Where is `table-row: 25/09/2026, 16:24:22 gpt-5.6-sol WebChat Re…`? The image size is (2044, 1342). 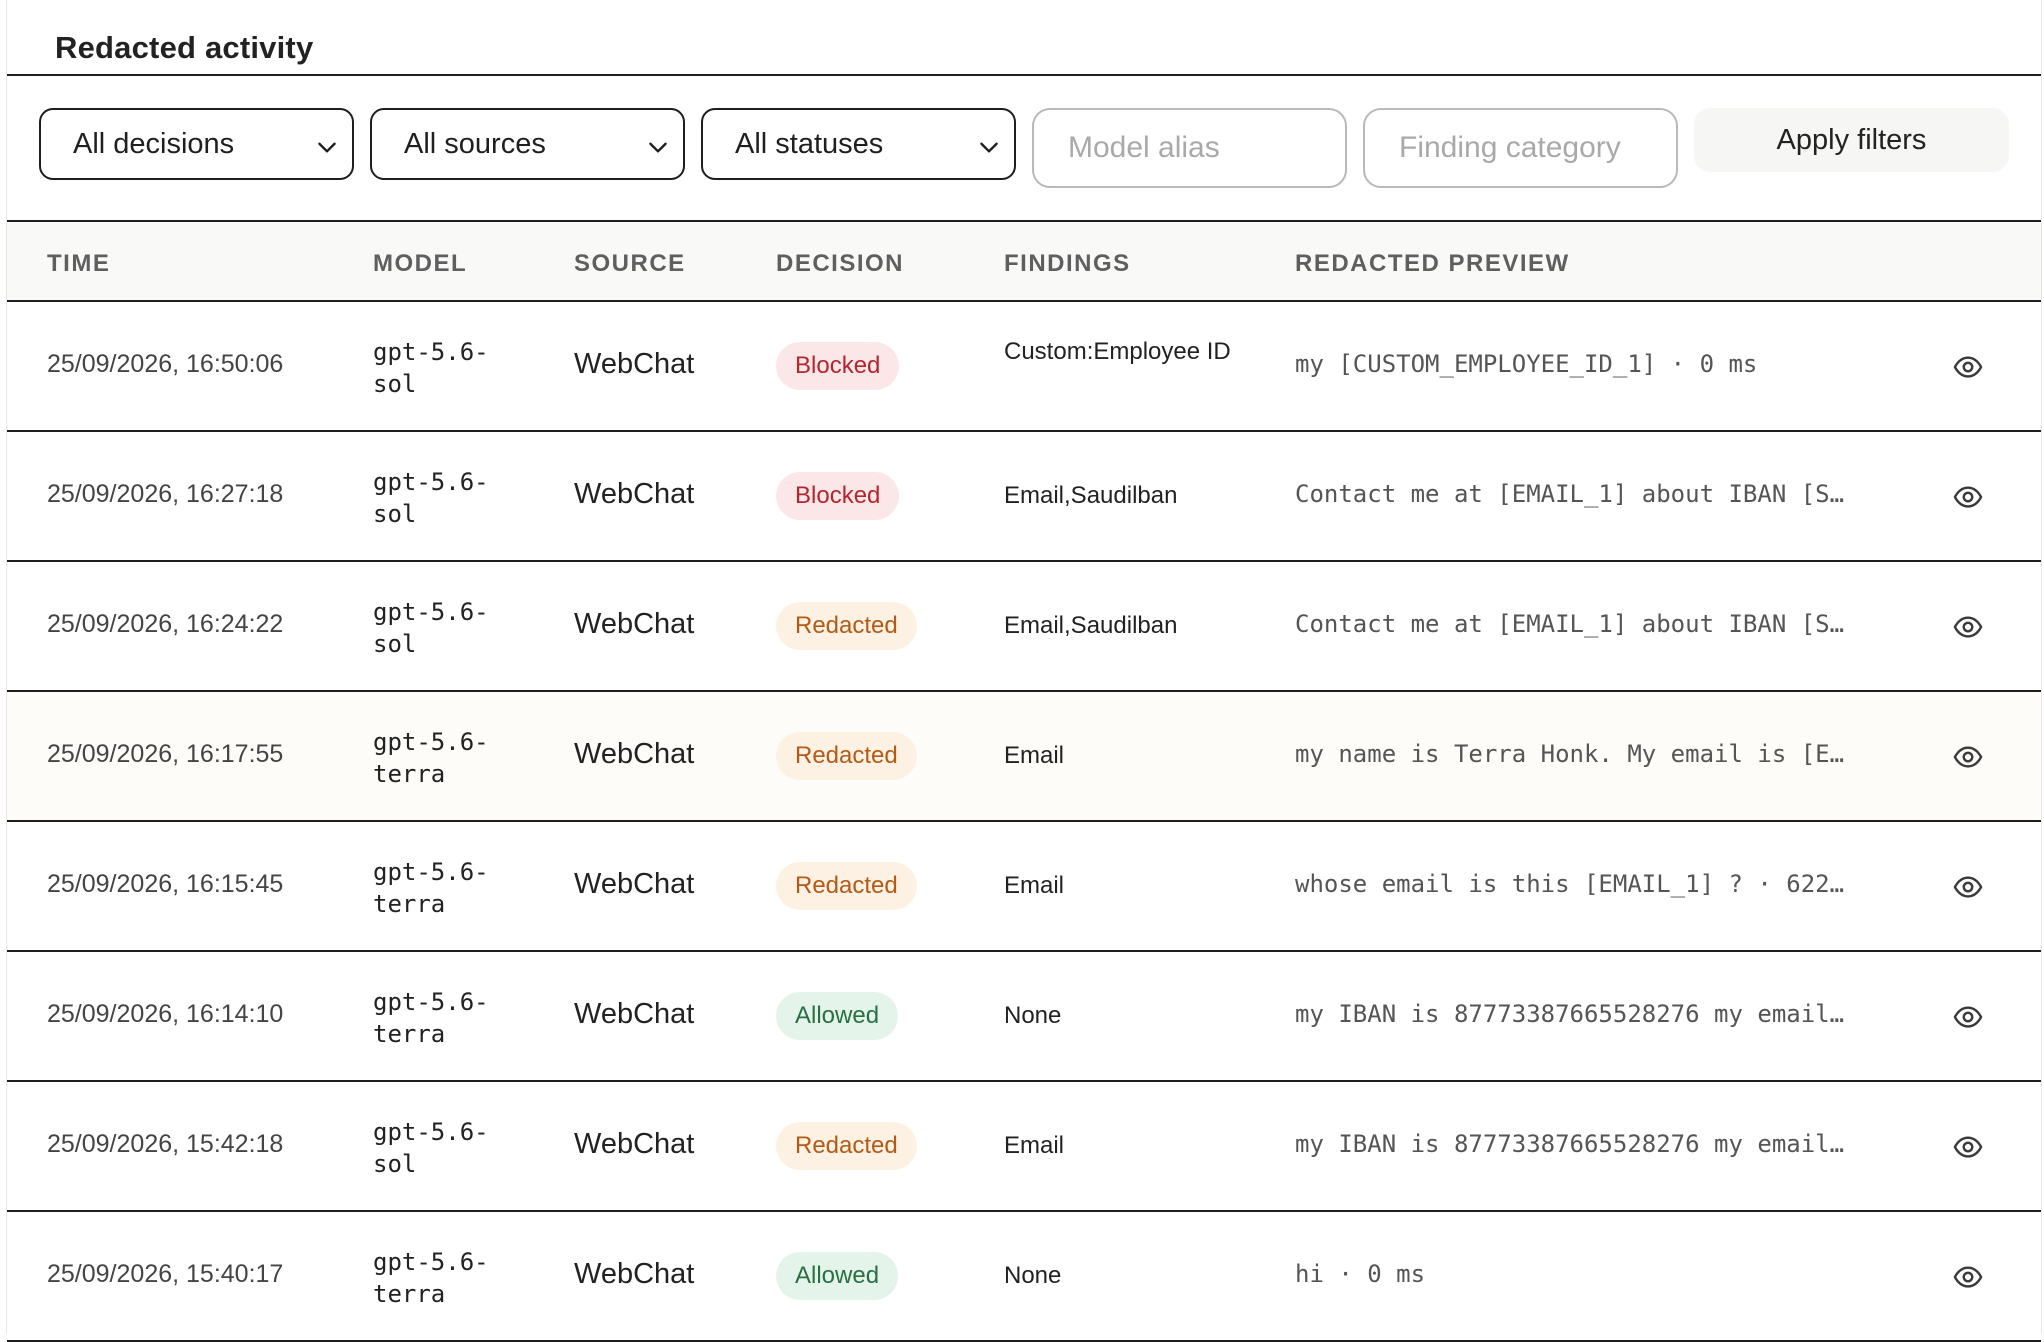 table-row: 25/09/2026, 16:24:22 gpt-5.6-sol WebChat Re… is located at coordinates (1024, 627).